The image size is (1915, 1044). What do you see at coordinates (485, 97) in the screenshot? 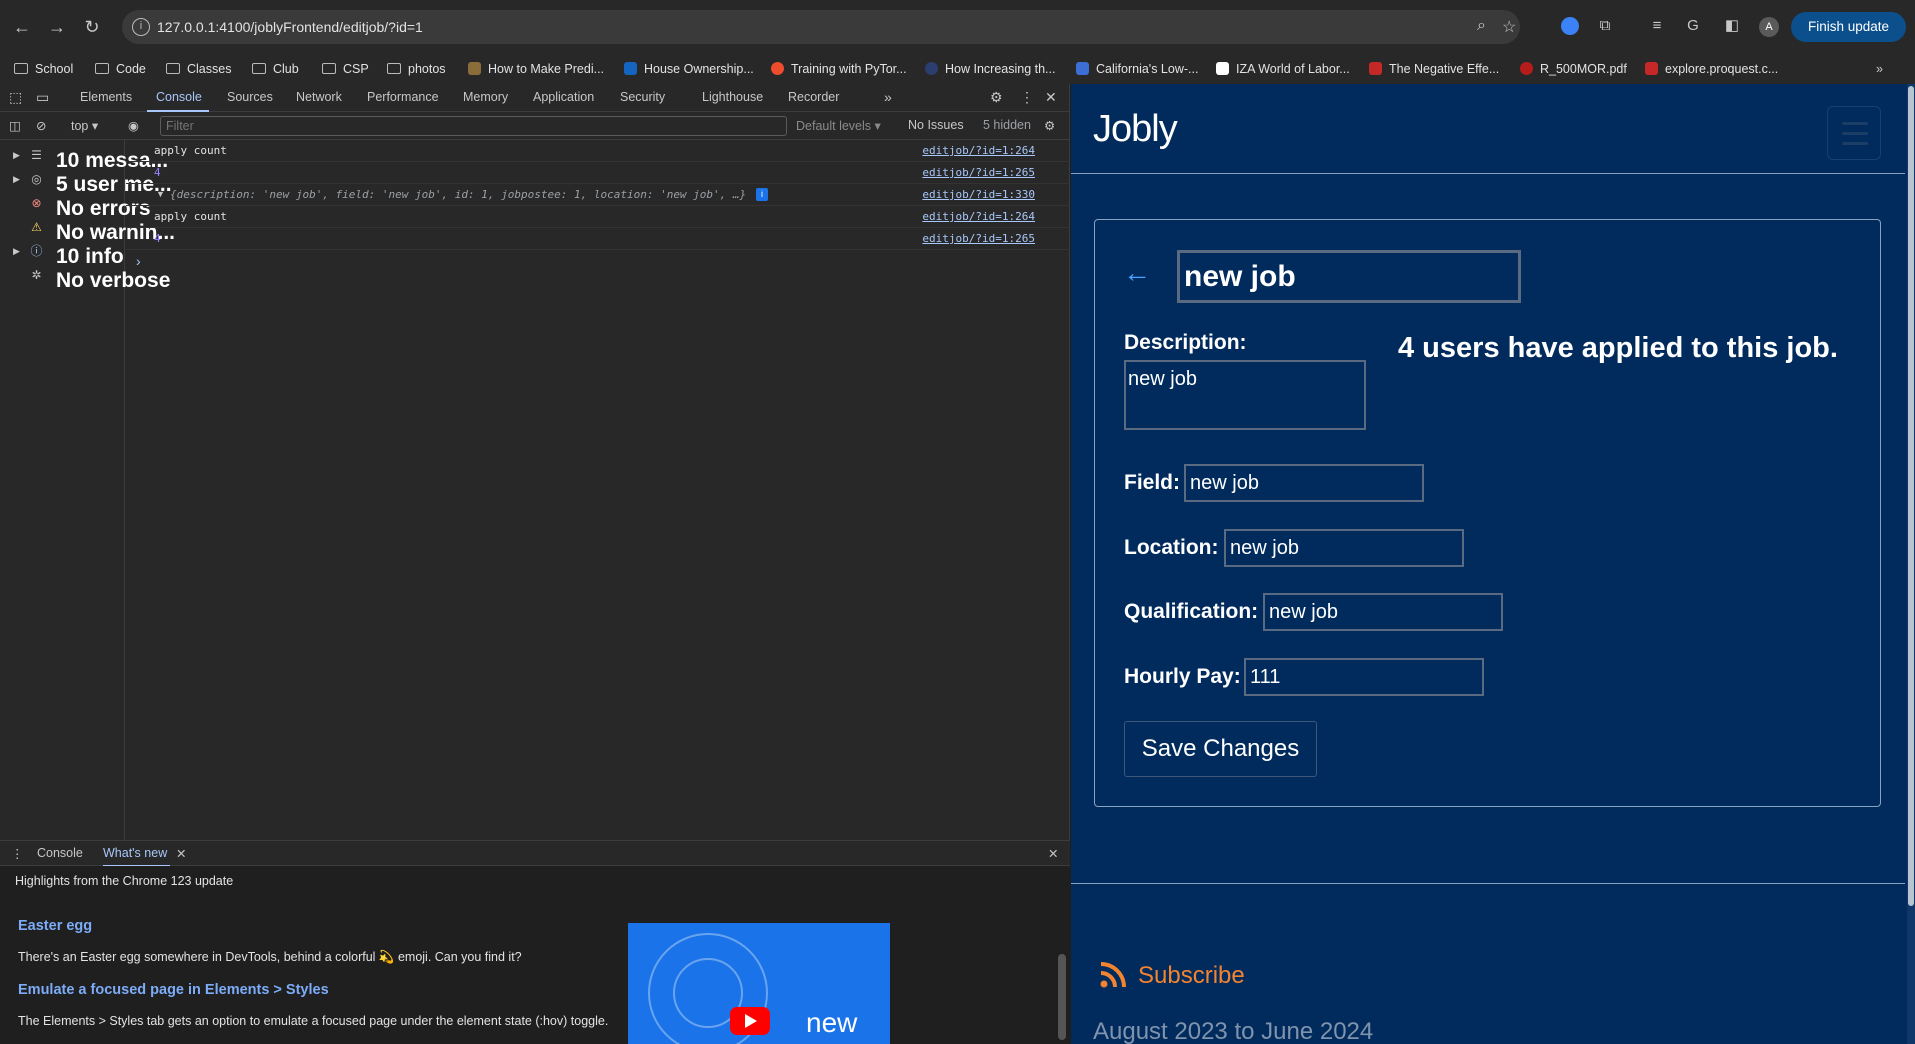
I see `tab-memory: Memory` at bounding box center [485, 97].